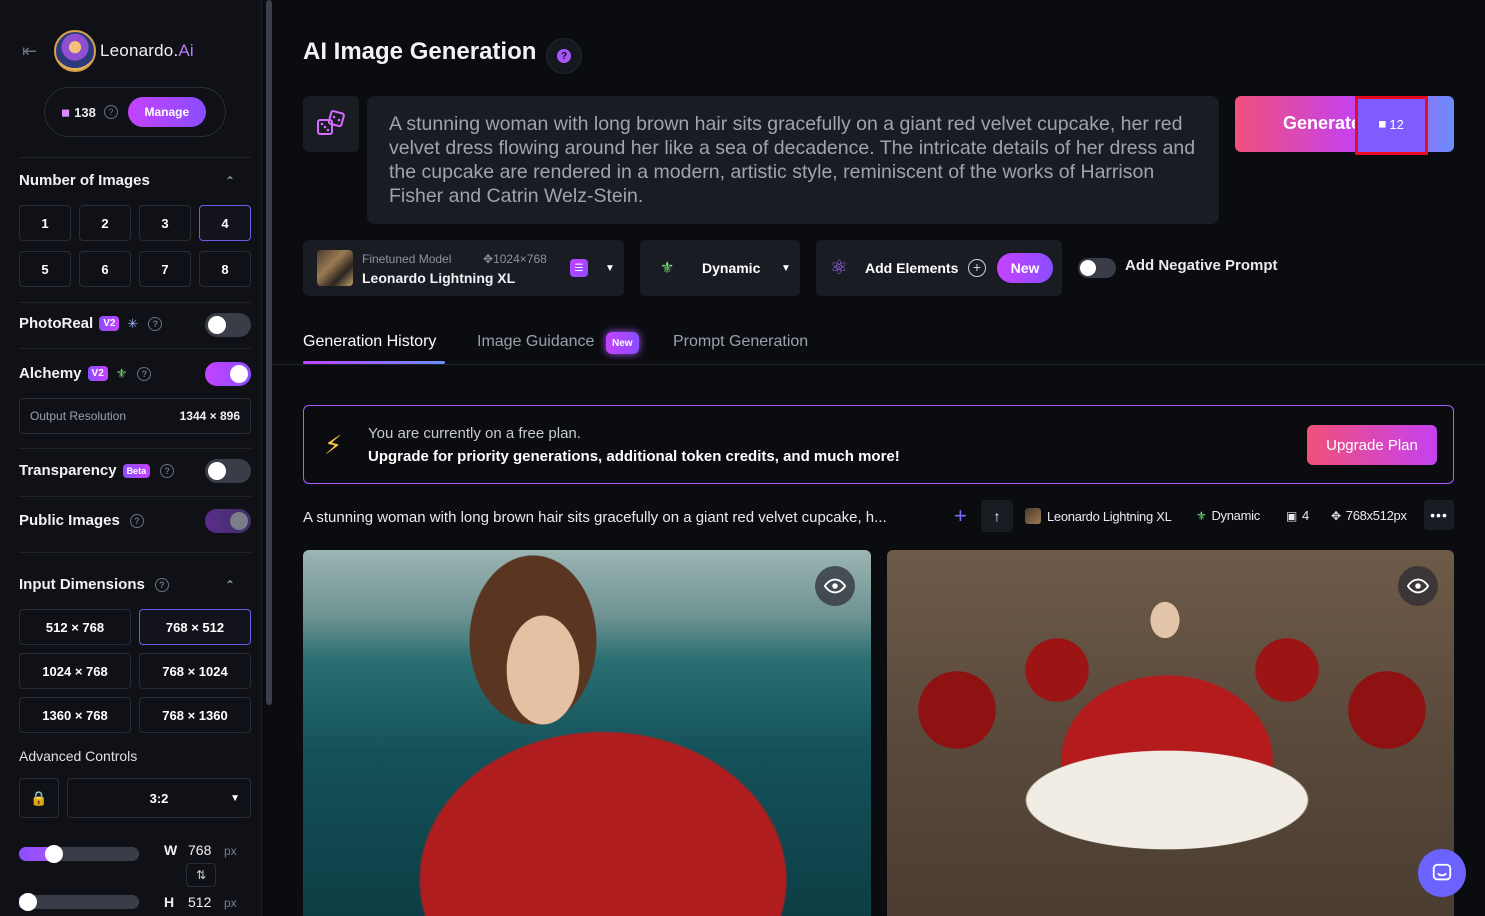  Describe the element at coordinates (135, 416) in the screenshot. I see `output-resolution: Output Resolution 1344 × 896` at that location.